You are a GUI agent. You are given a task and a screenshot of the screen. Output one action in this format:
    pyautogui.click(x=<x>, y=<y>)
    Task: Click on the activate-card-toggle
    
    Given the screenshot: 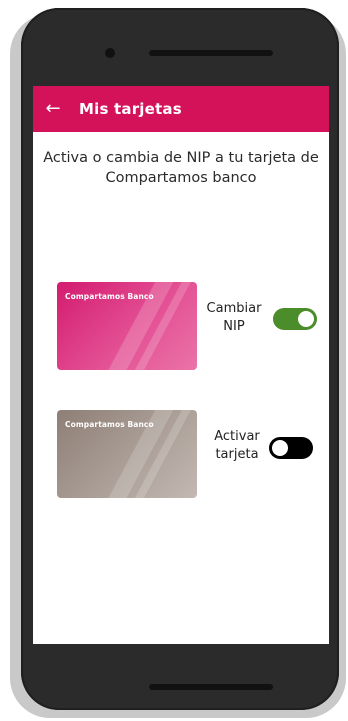 What is the action you would take?
    pyautogui.click(x=291, y=448)
    